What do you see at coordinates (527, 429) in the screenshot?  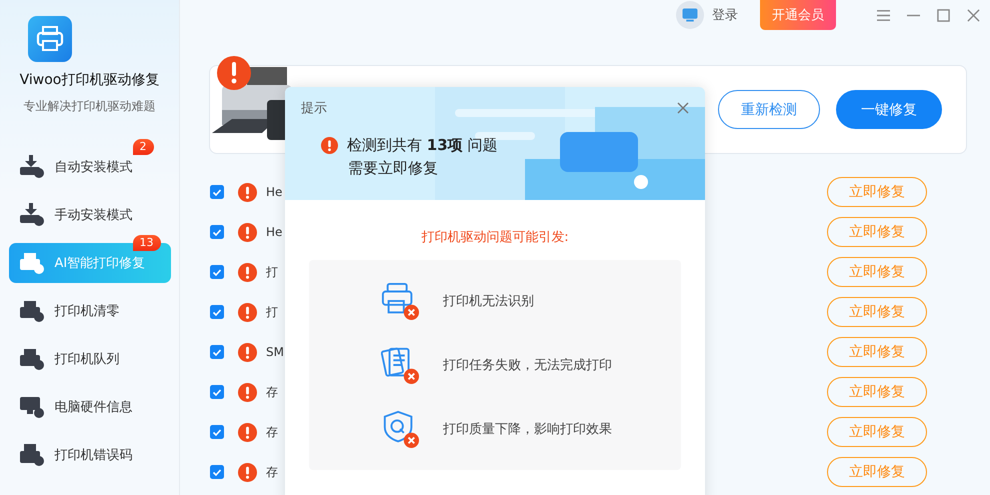 I see `effect-text: 打印质量下降，影响打印效果` at bounding box center [527, 429].